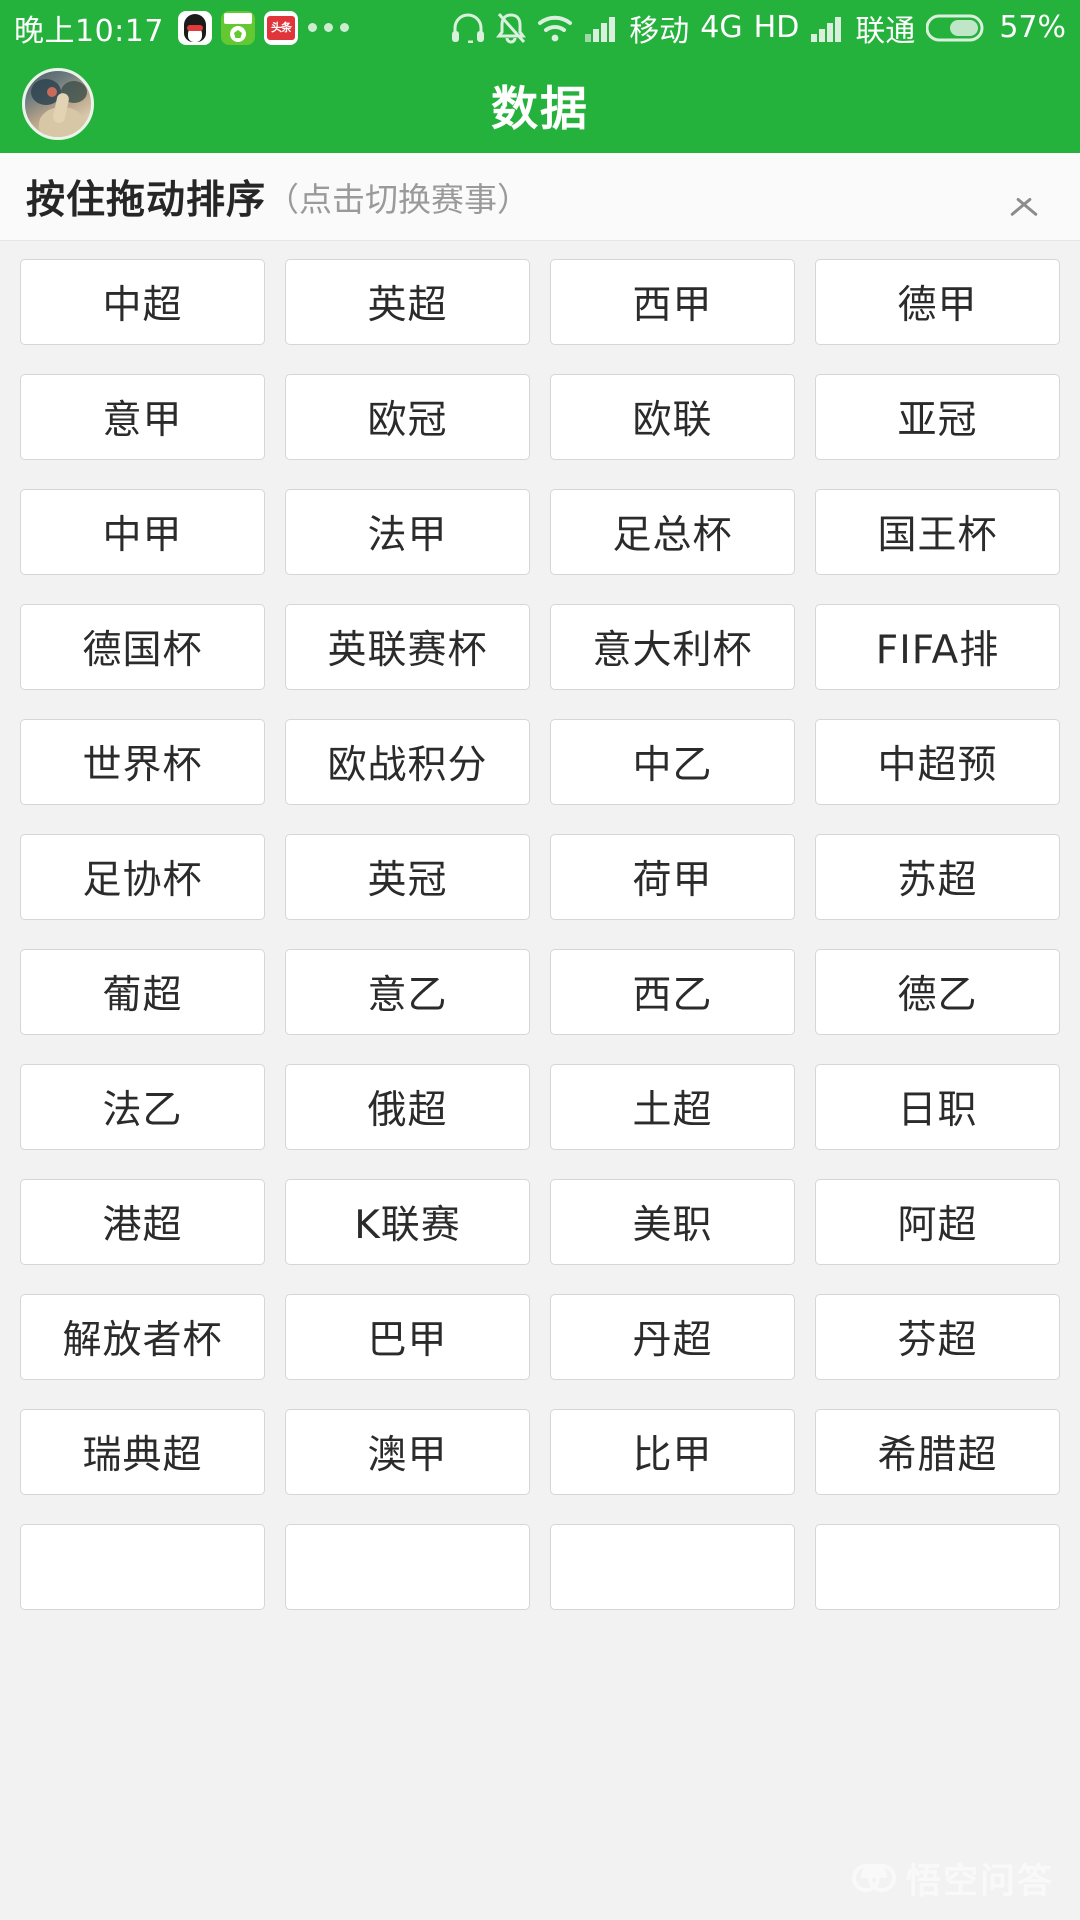 This screenshot has width=1080, height=1920. Describe the element at coordinates (672, 992) in the screenshot. I see `competition-chip: 西乙` at that location.